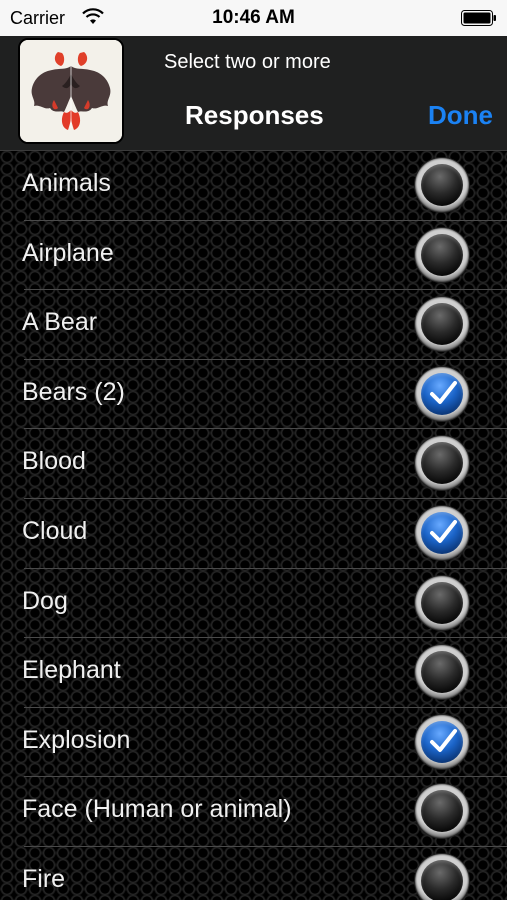 The height and width of the screenshot is (900, 507). What do you see at coordinates (264, 743) in the screenshot?
I see `list-item: Explosion` at bounding box center [264, 743].